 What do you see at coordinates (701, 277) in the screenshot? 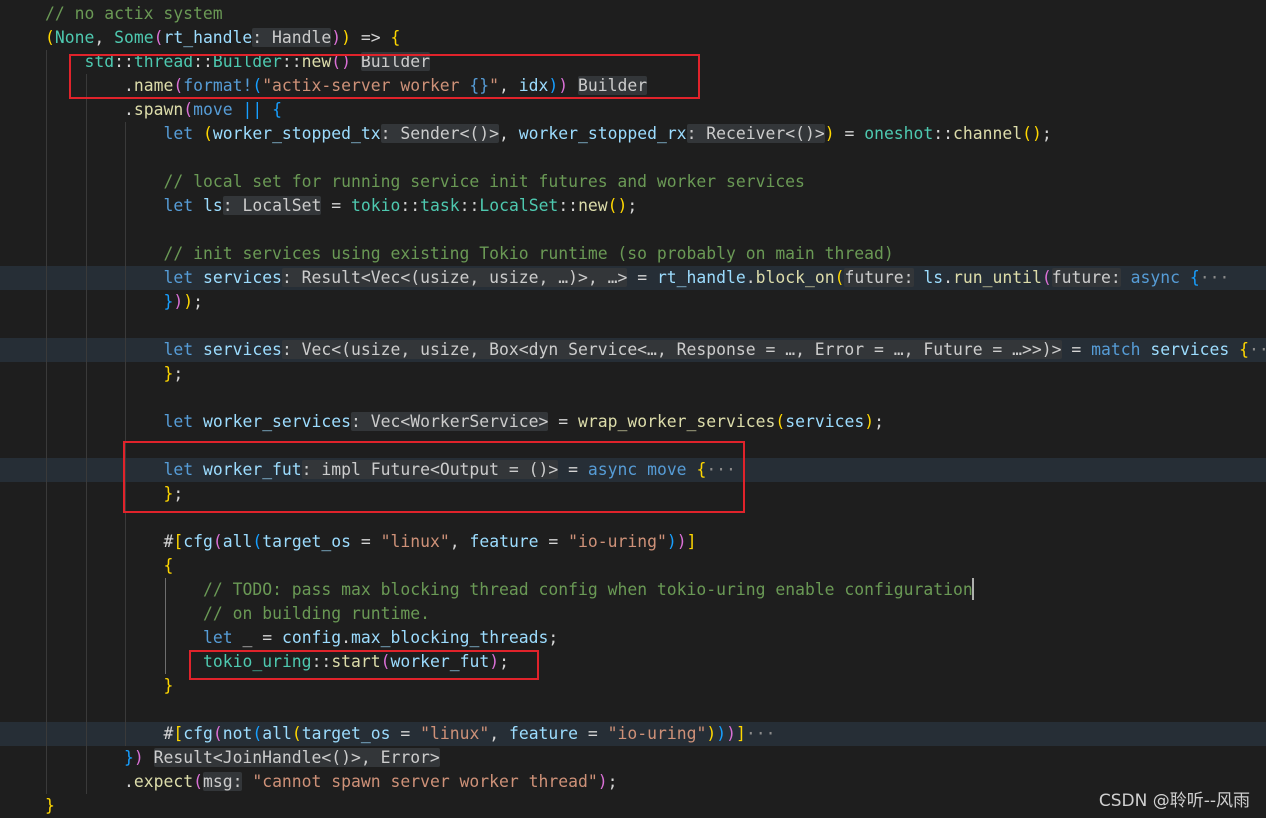
I see `code-token-identifier: rt_handle` at bounding box center [701, 277].